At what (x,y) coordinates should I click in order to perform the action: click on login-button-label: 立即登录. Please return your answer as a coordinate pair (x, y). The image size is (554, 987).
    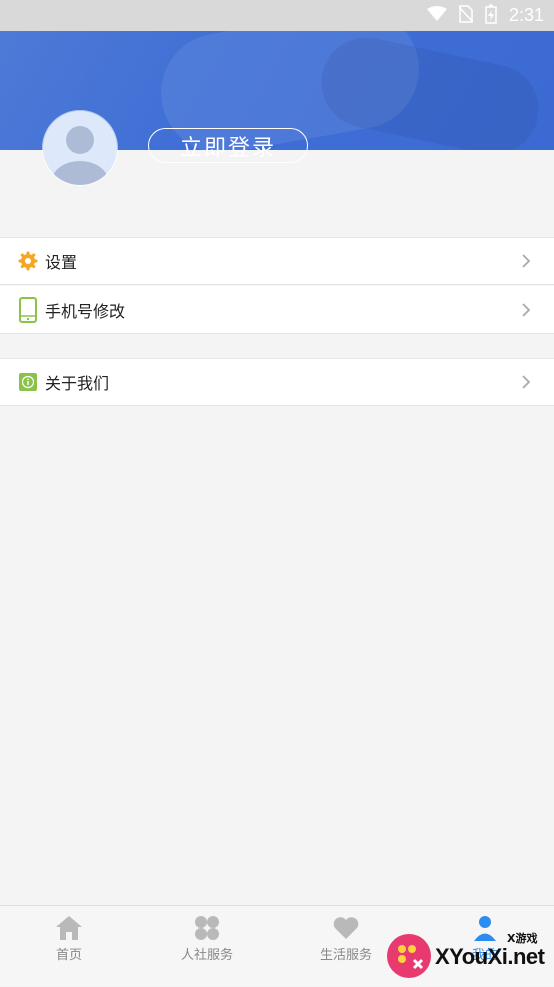
    Looking at the image, I should click on (227, 148).